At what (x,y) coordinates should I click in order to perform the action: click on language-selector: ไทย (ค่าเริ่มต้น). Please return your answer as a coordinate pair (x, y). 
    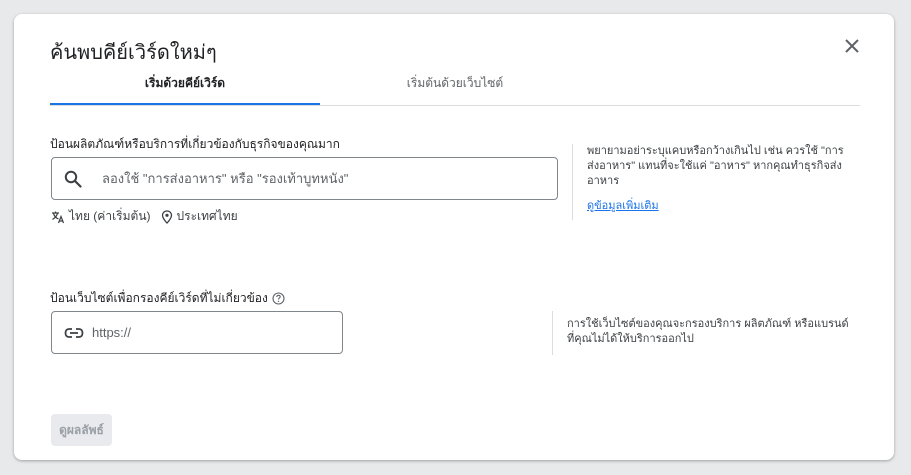
    Looking at the image, I should click on (101, 216).